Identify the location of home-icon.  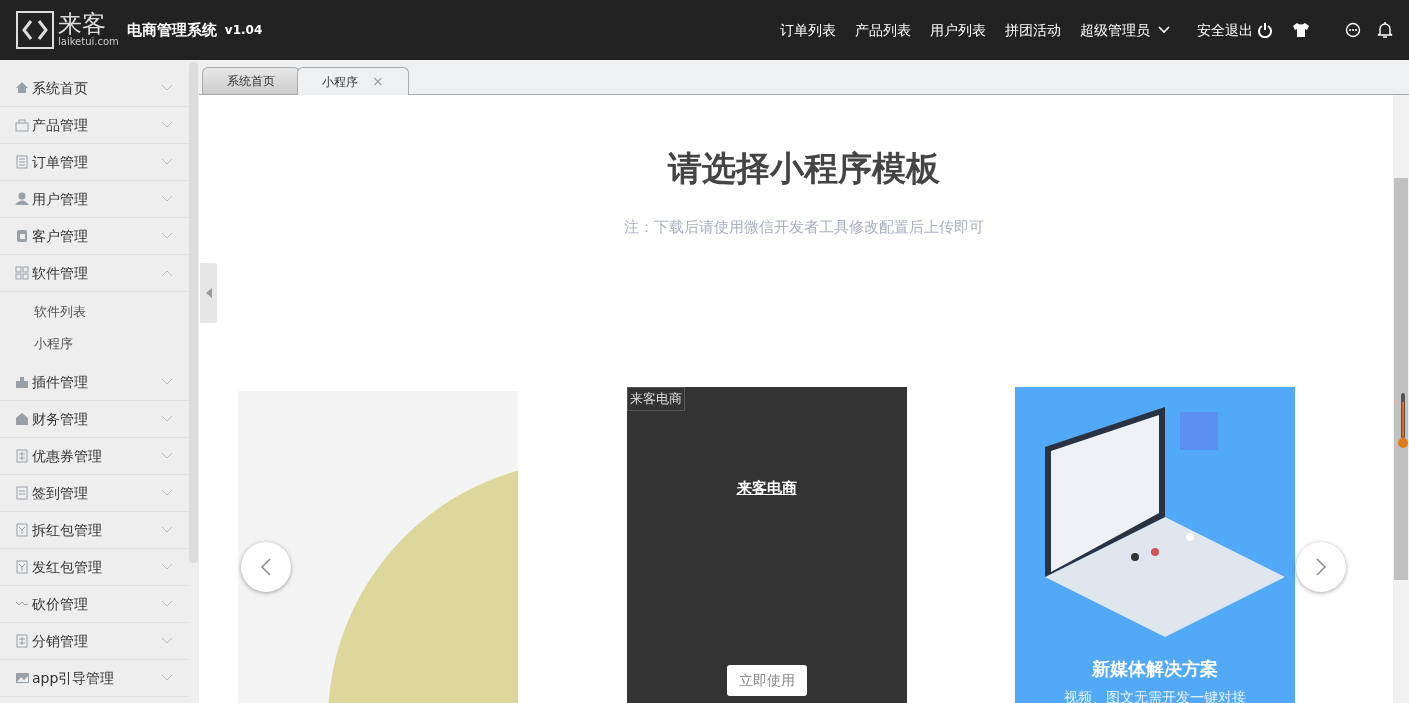
(22, 88).